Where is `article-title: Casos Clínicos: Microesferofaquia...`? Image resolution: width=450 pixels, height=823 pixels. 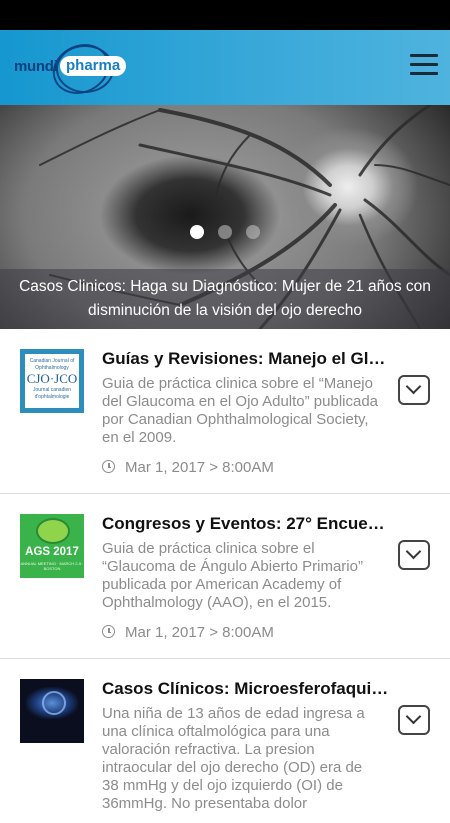
article-title: Casos Clínicos: Microesferofaquia... is located at coordinates (247, 689).